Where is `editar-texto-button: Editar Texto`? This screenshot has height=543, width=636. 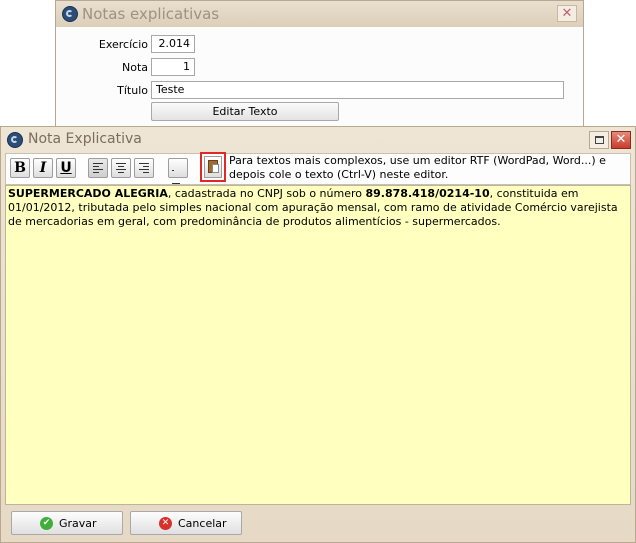 editar-texto-button: Editar Texto is located at coordinates (245, 111).